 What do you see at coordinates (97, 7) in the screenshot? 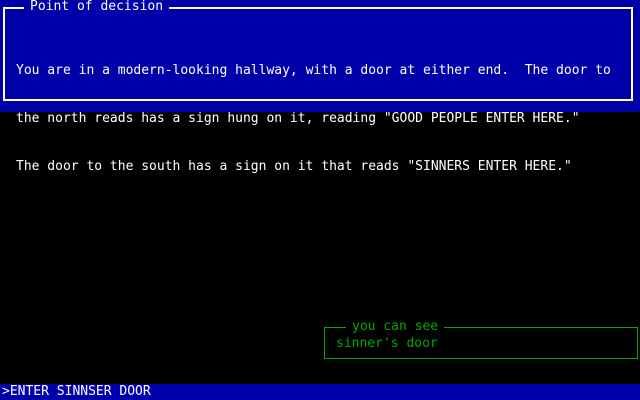
I see `room-title: Point of decision` at bounding box center [97, 7].